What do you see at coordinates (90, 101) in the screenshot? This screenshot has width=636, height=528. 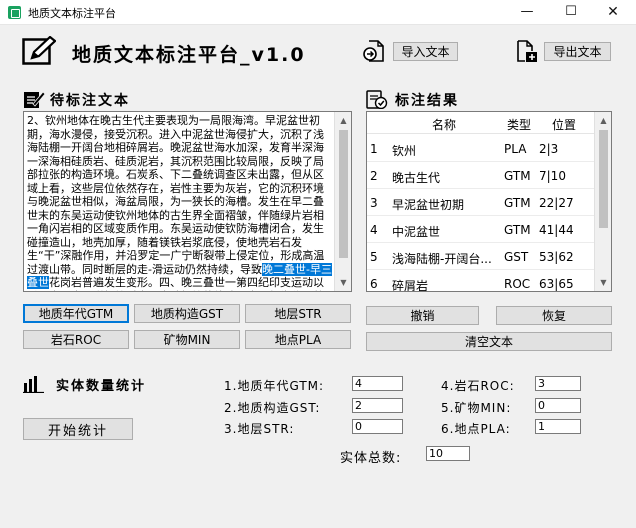 I see `pending-text-title: 待标注文本` at bounding box center [90, 101].